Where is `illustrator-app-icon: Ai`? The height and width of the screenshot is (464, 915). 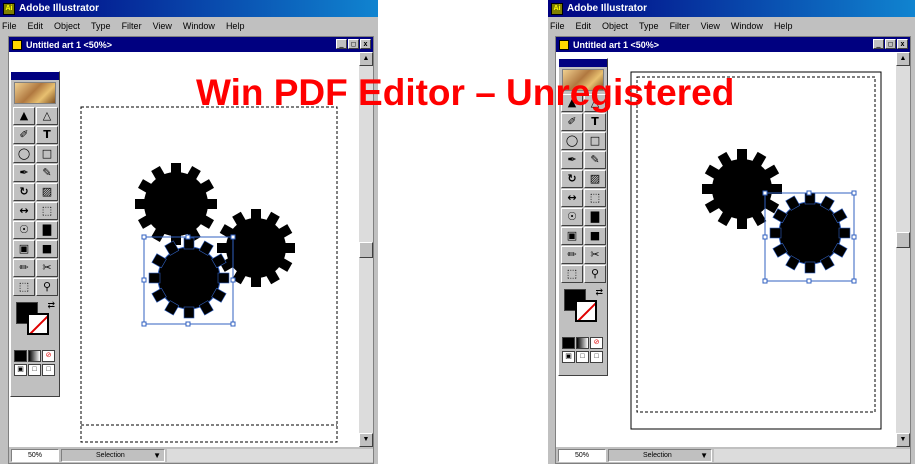 illustrator-app-icon: Ai is located at coordinates (557, 8).